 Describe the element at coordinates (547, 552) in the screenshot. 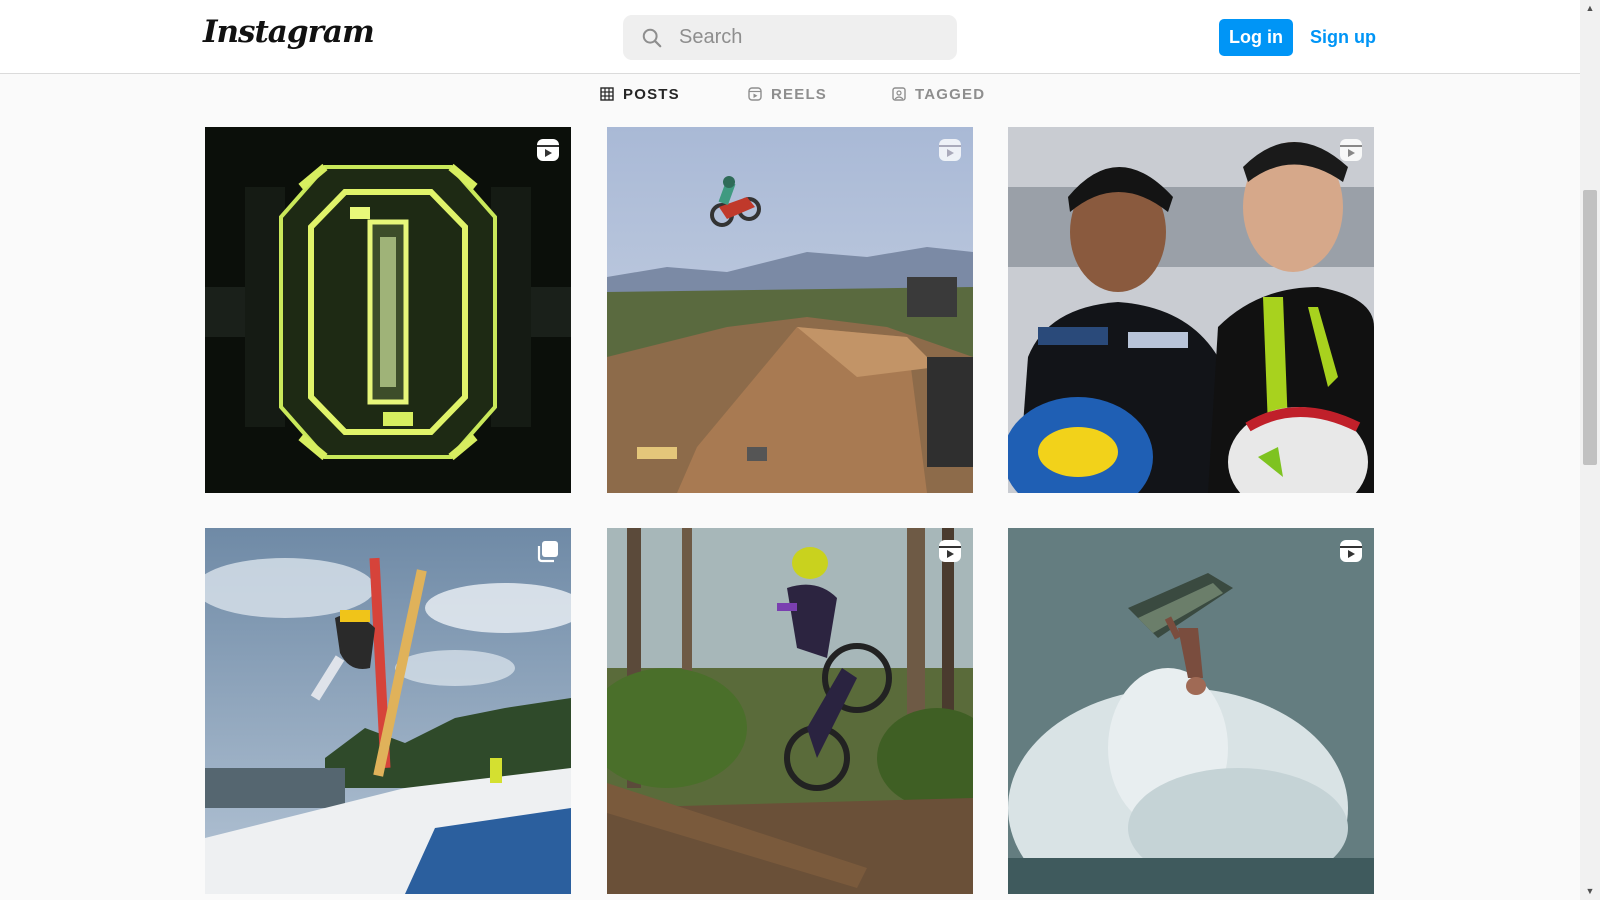

I see `carousel-icon` at that location.